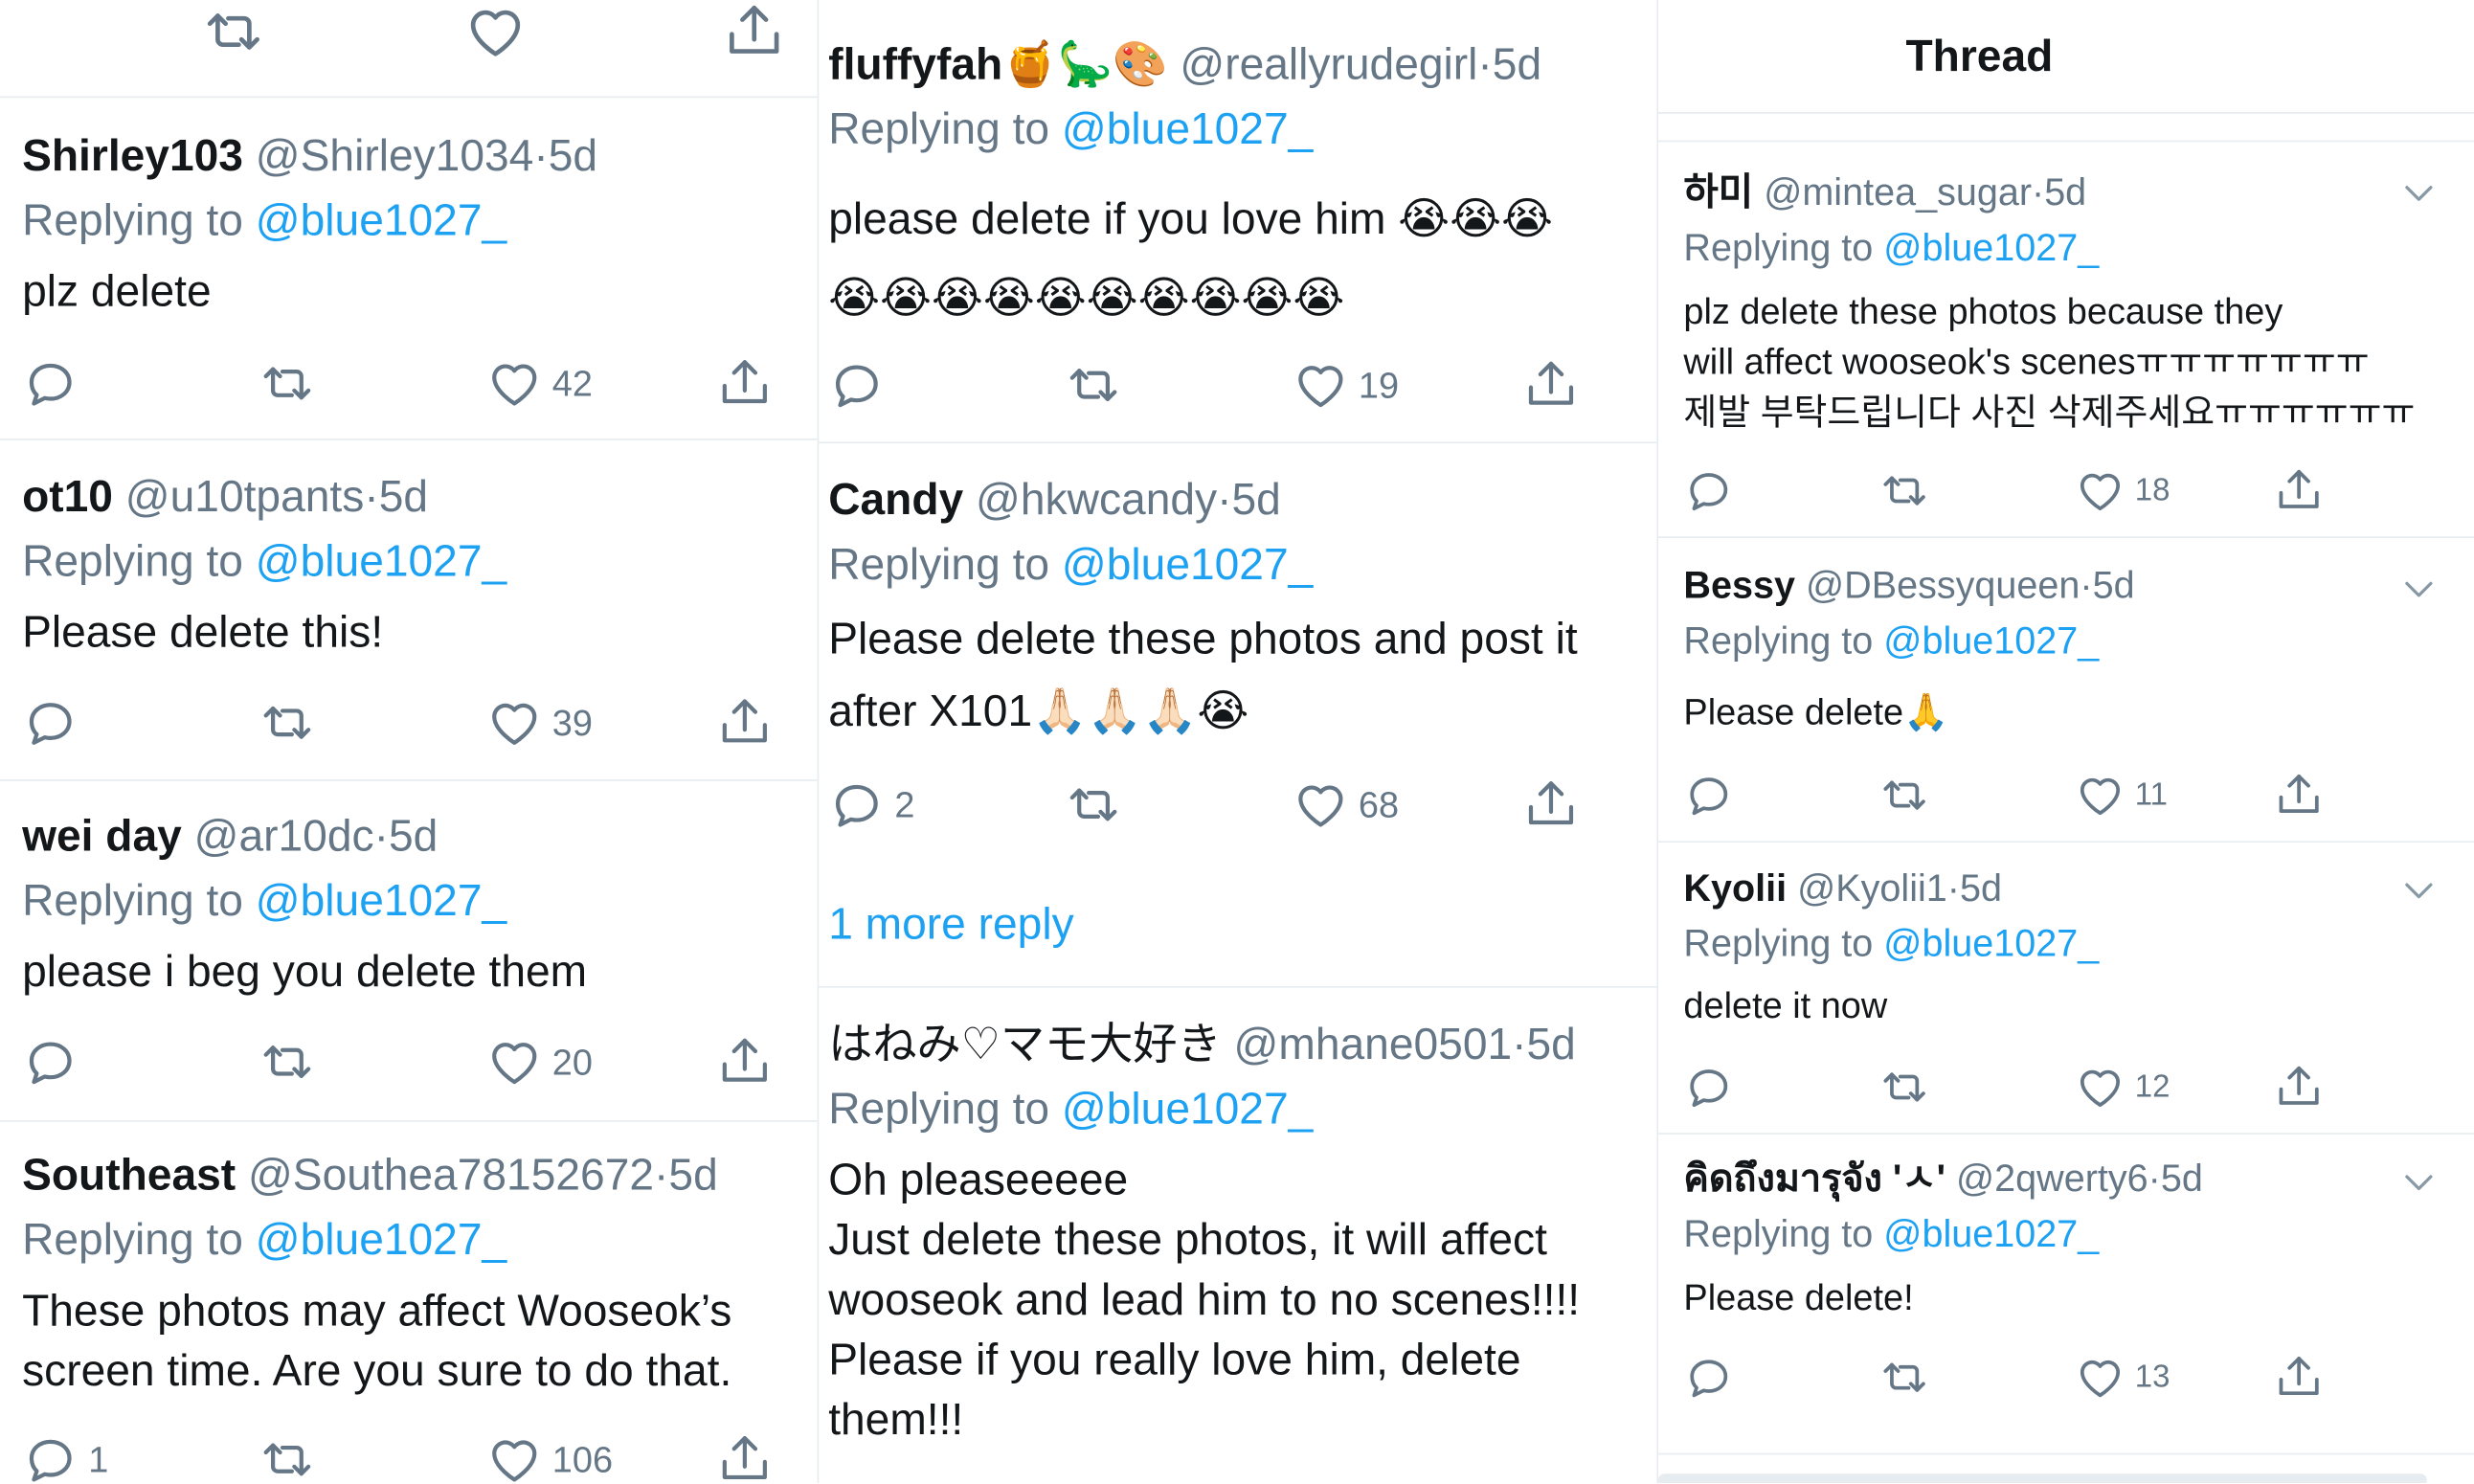  Describe the element at coordinates (539, 722) in the screenshot. I see `like-button: 39` at that location.